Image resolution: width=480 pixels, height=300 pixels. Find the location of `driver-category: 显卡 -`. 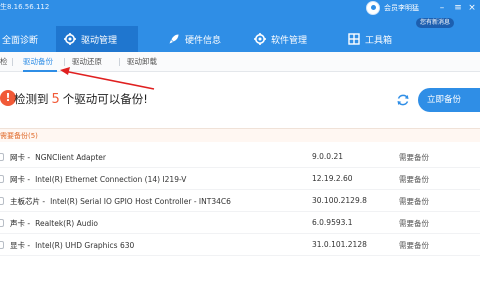

driver-category: 显卡 - is located at coordinates (20, 245).